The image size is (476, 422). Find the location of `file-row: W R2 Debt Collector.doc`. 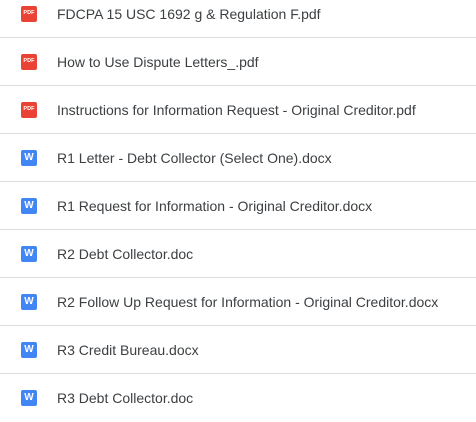

file-row: W R2 Debt Collector.doc is located at coordinates (238, 254).